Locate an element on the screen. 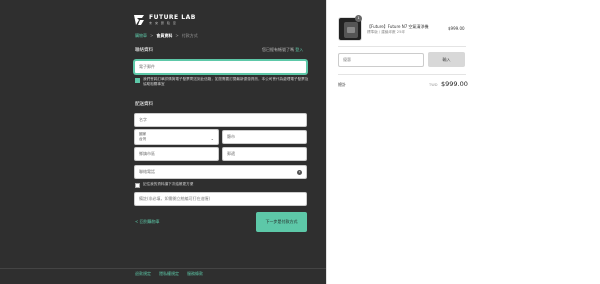 The height and width of the screenshot is (284, 600). breadcrumb-info: 會員資料 is located at coordinates (164, 35).